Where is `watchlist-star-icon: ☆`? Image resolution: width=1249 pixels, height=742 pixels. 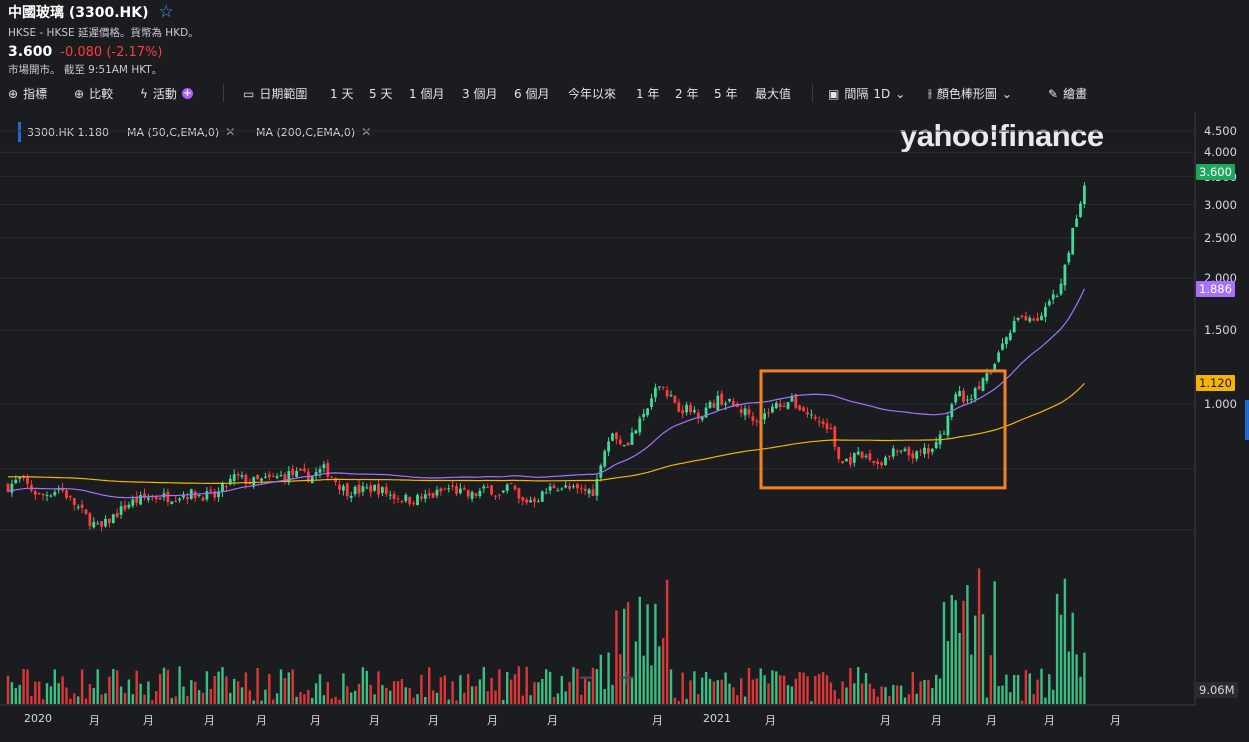 watchlist-star-icon: ☆ is located at coordinates (166, 12).